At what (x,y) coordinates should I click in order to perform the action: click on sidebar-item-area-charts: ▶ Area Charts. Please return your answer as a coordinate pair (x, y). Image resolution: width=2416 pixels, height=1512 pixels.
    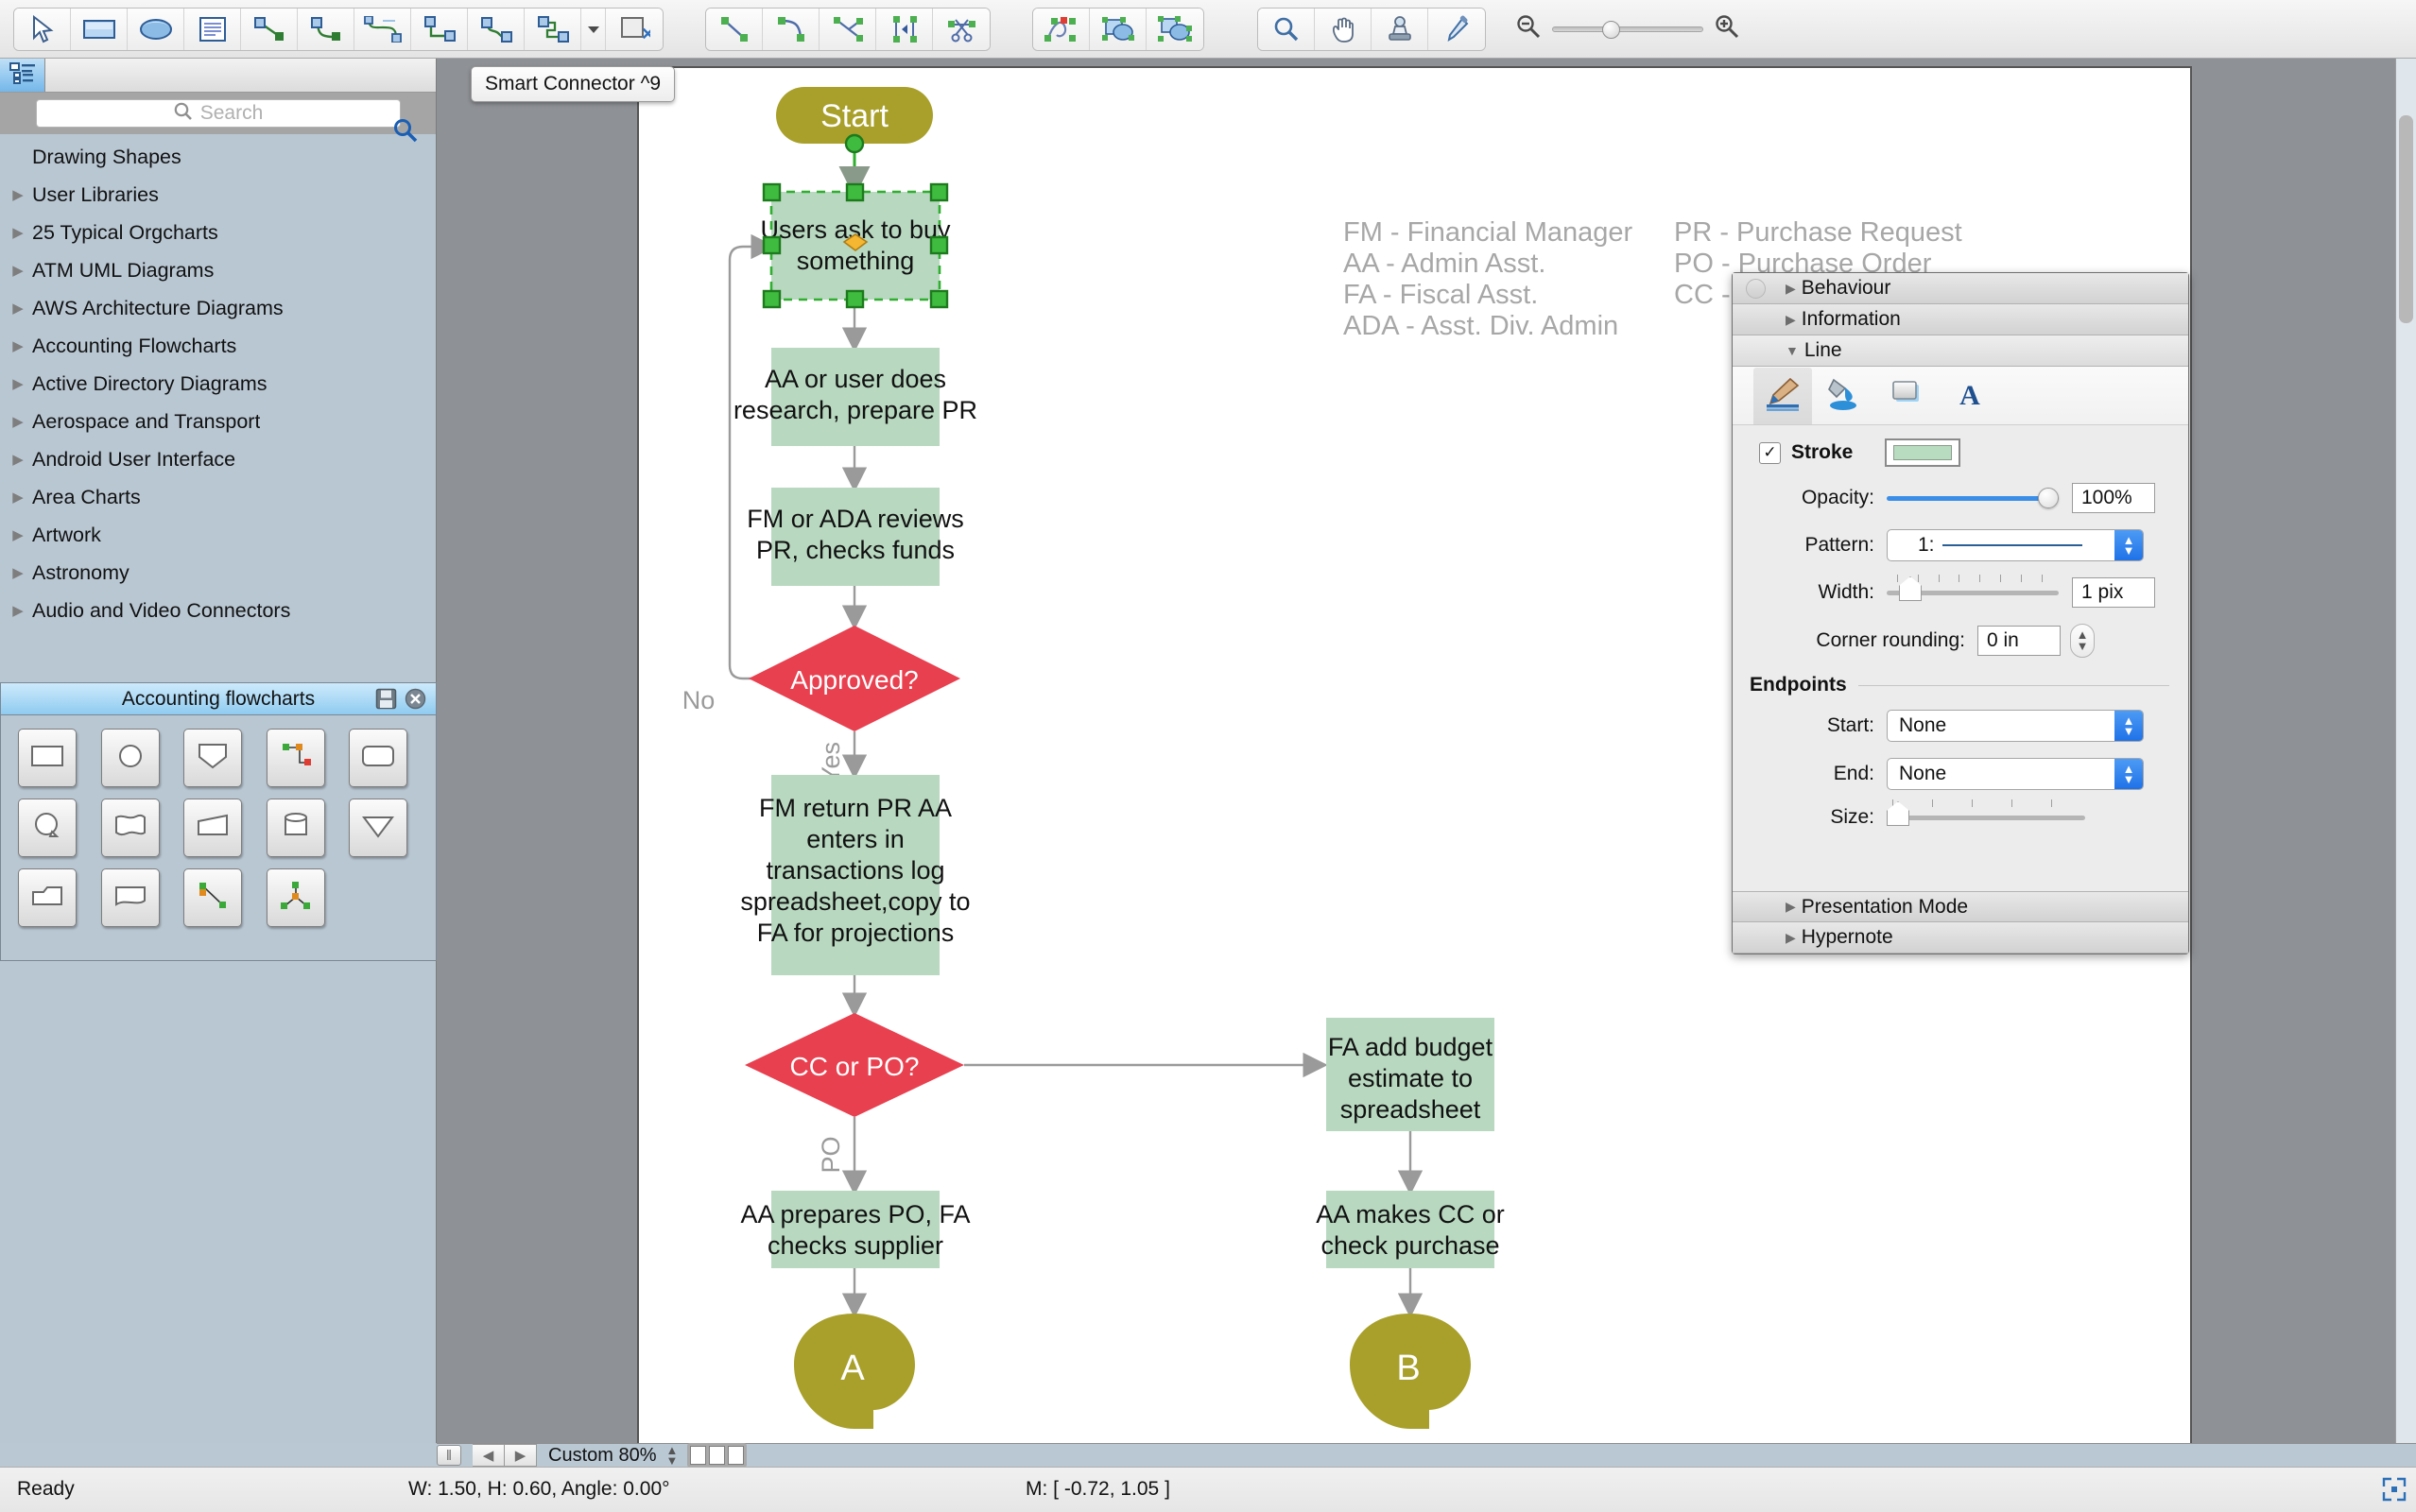
    Looking at the image, I should click on (218, 497).